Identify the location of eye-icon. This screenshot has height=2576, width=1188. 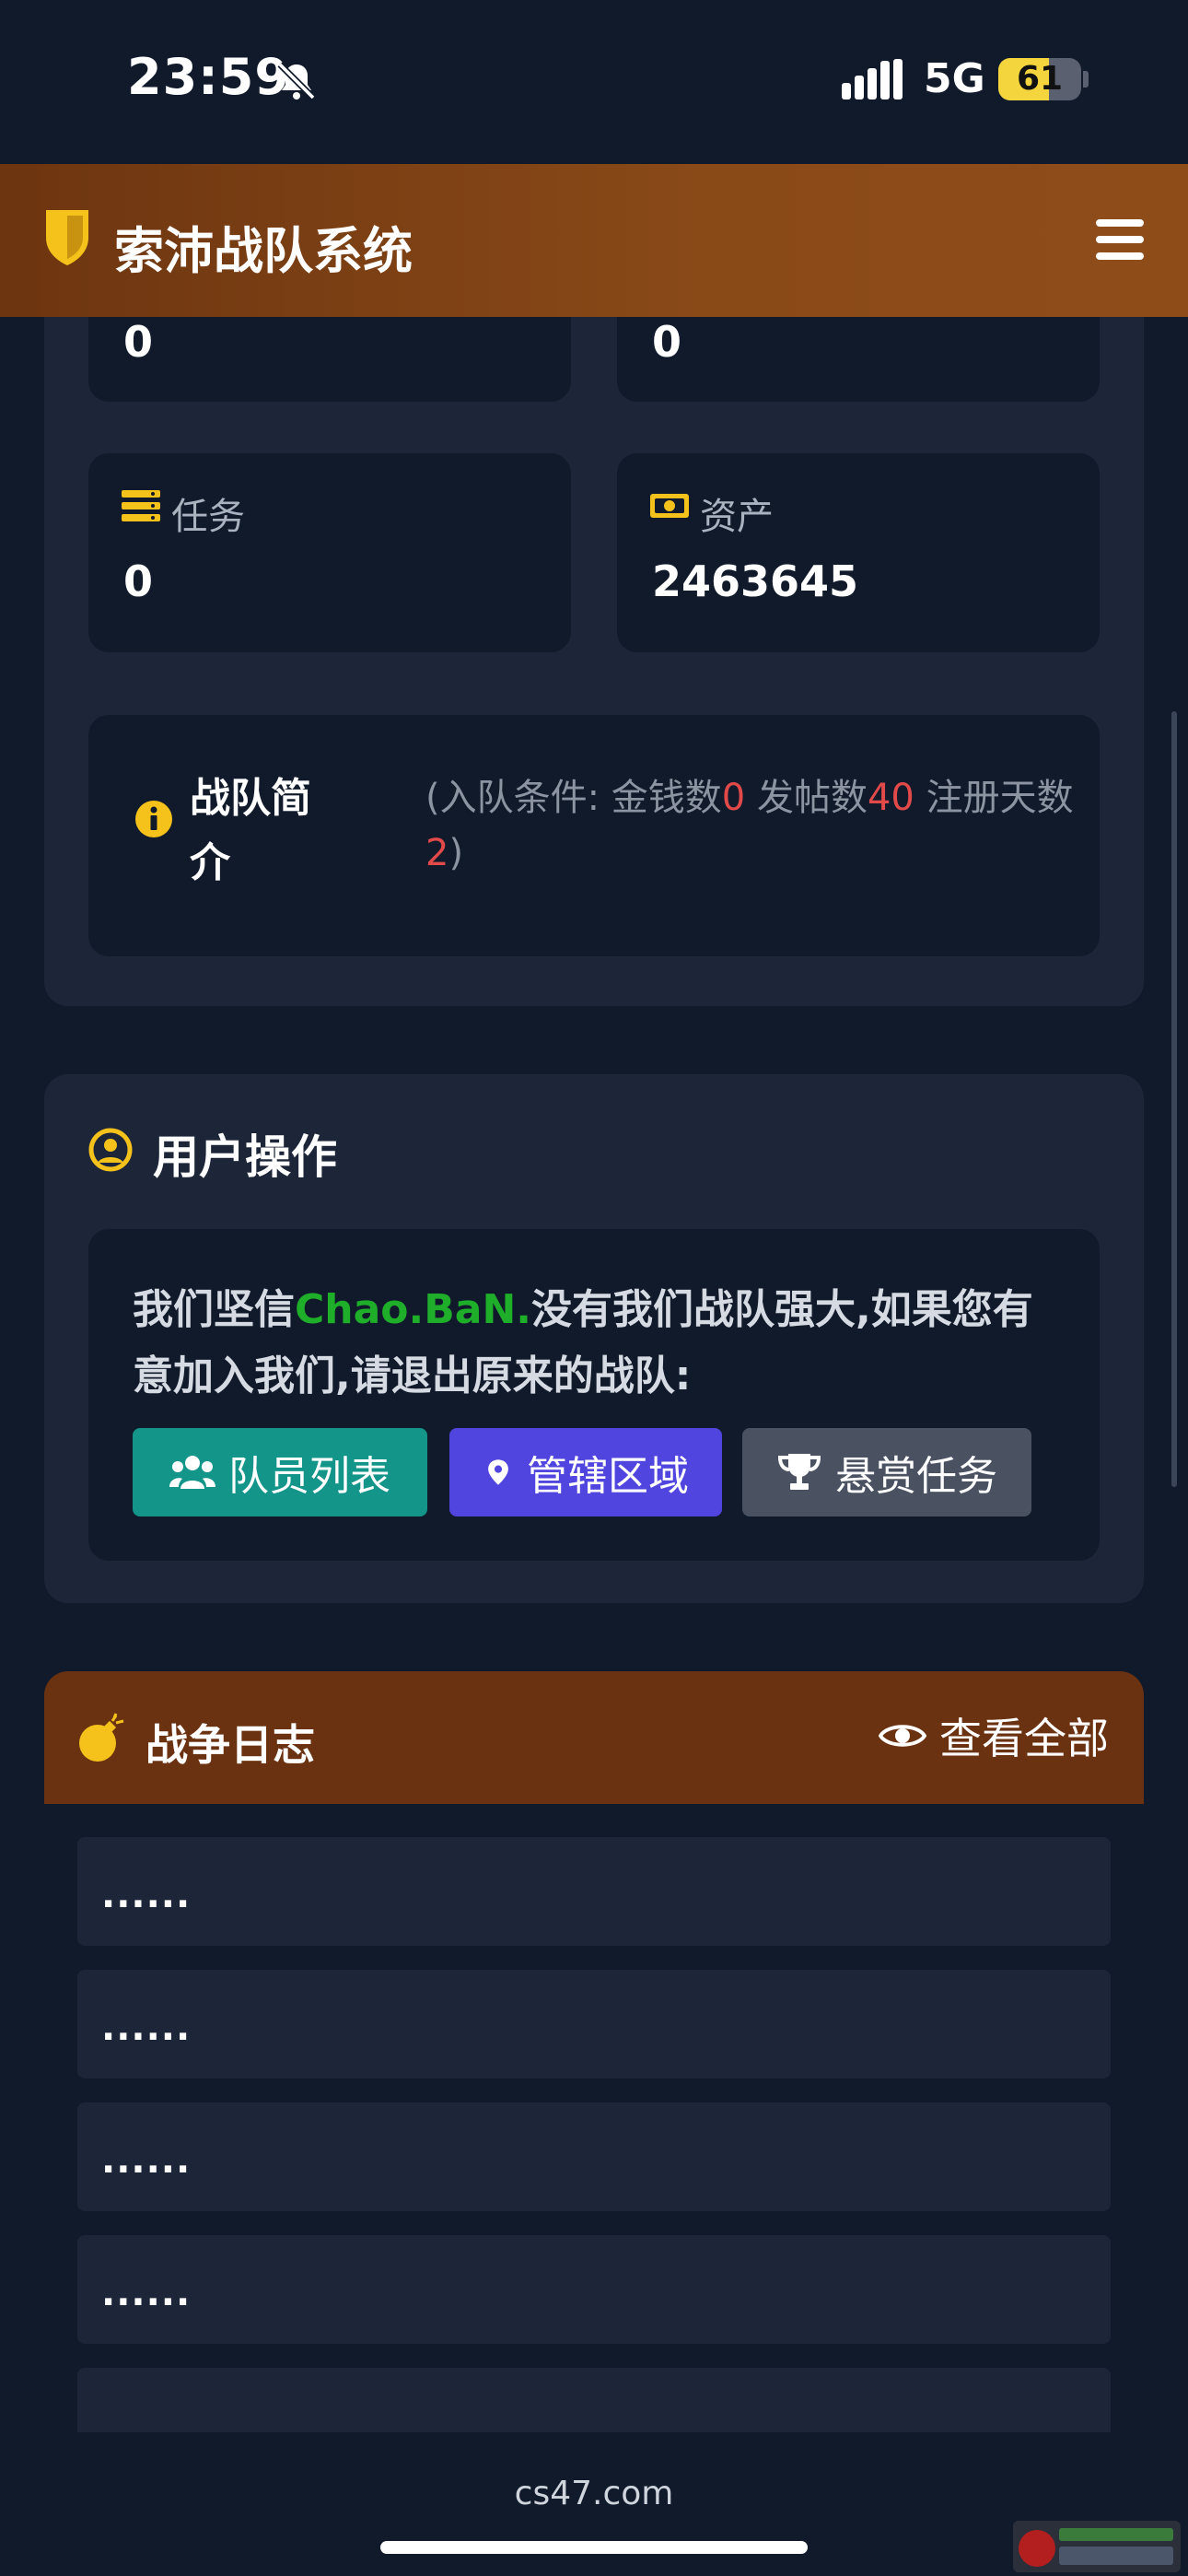
(903, 1736).